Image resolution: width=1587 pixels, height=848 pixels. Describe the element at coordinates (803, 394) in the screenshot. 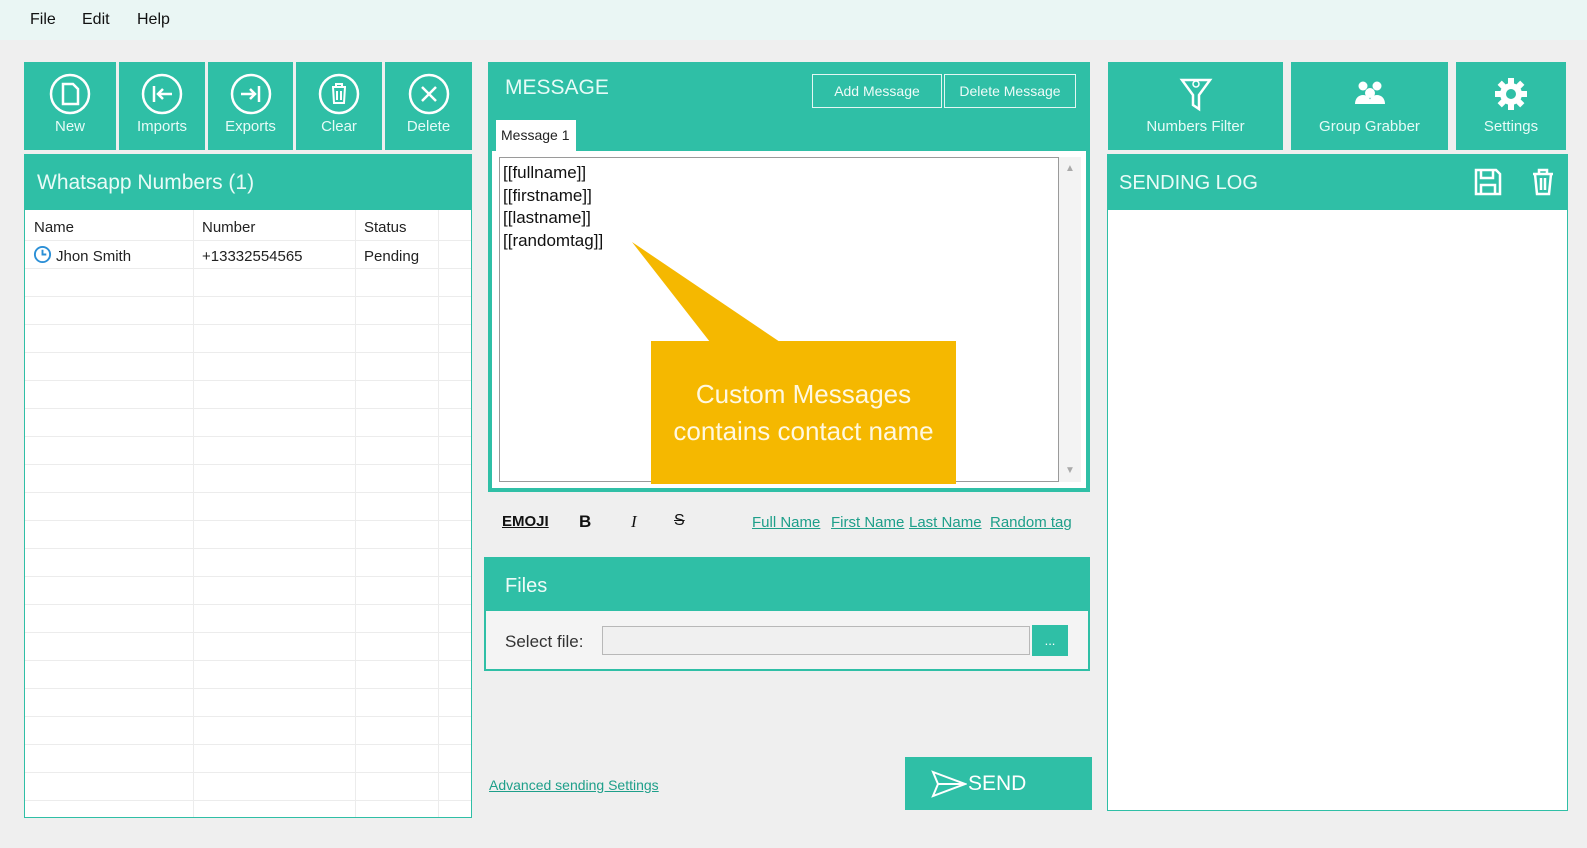

I see `callout-line: Custom Messages` at that location.